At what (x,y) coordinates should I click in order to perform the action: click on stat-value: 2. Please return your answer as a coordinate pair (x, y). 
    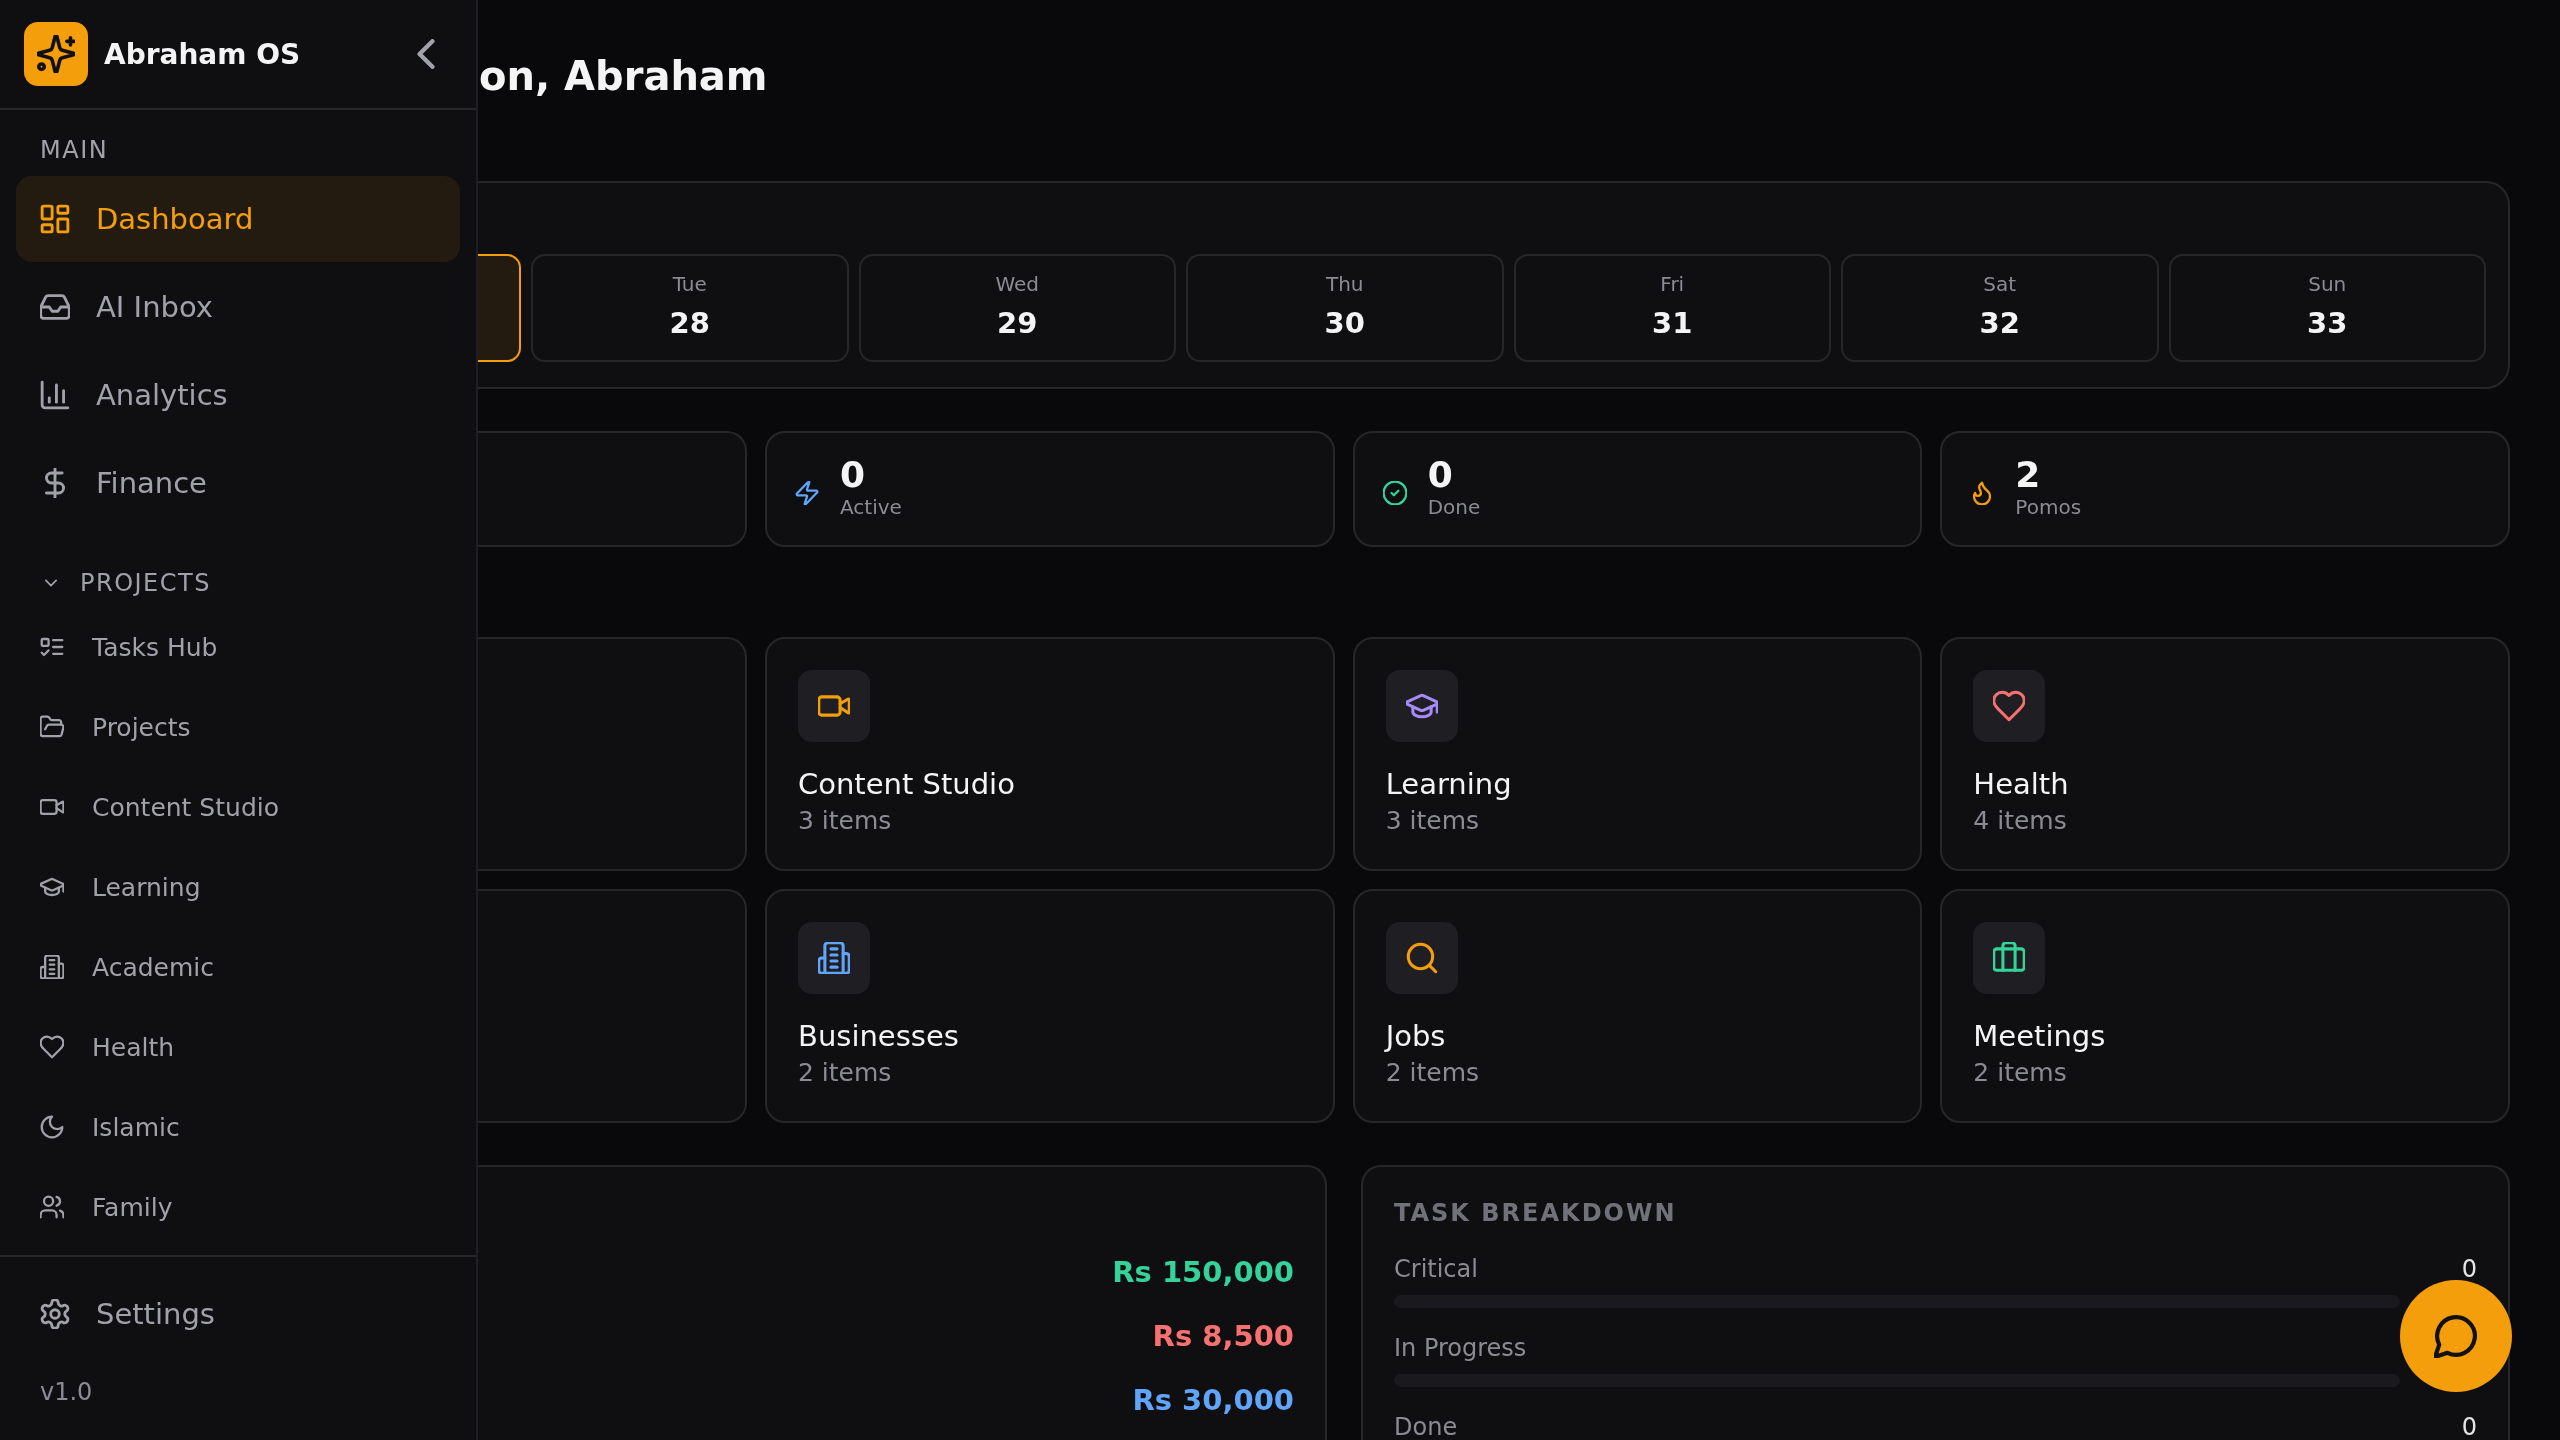
    Looking at the image, I should click on (2028, 475).